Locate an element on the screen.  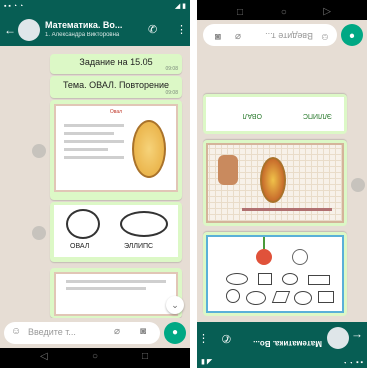
image-message: Овал is located at coordinates (116, 150).